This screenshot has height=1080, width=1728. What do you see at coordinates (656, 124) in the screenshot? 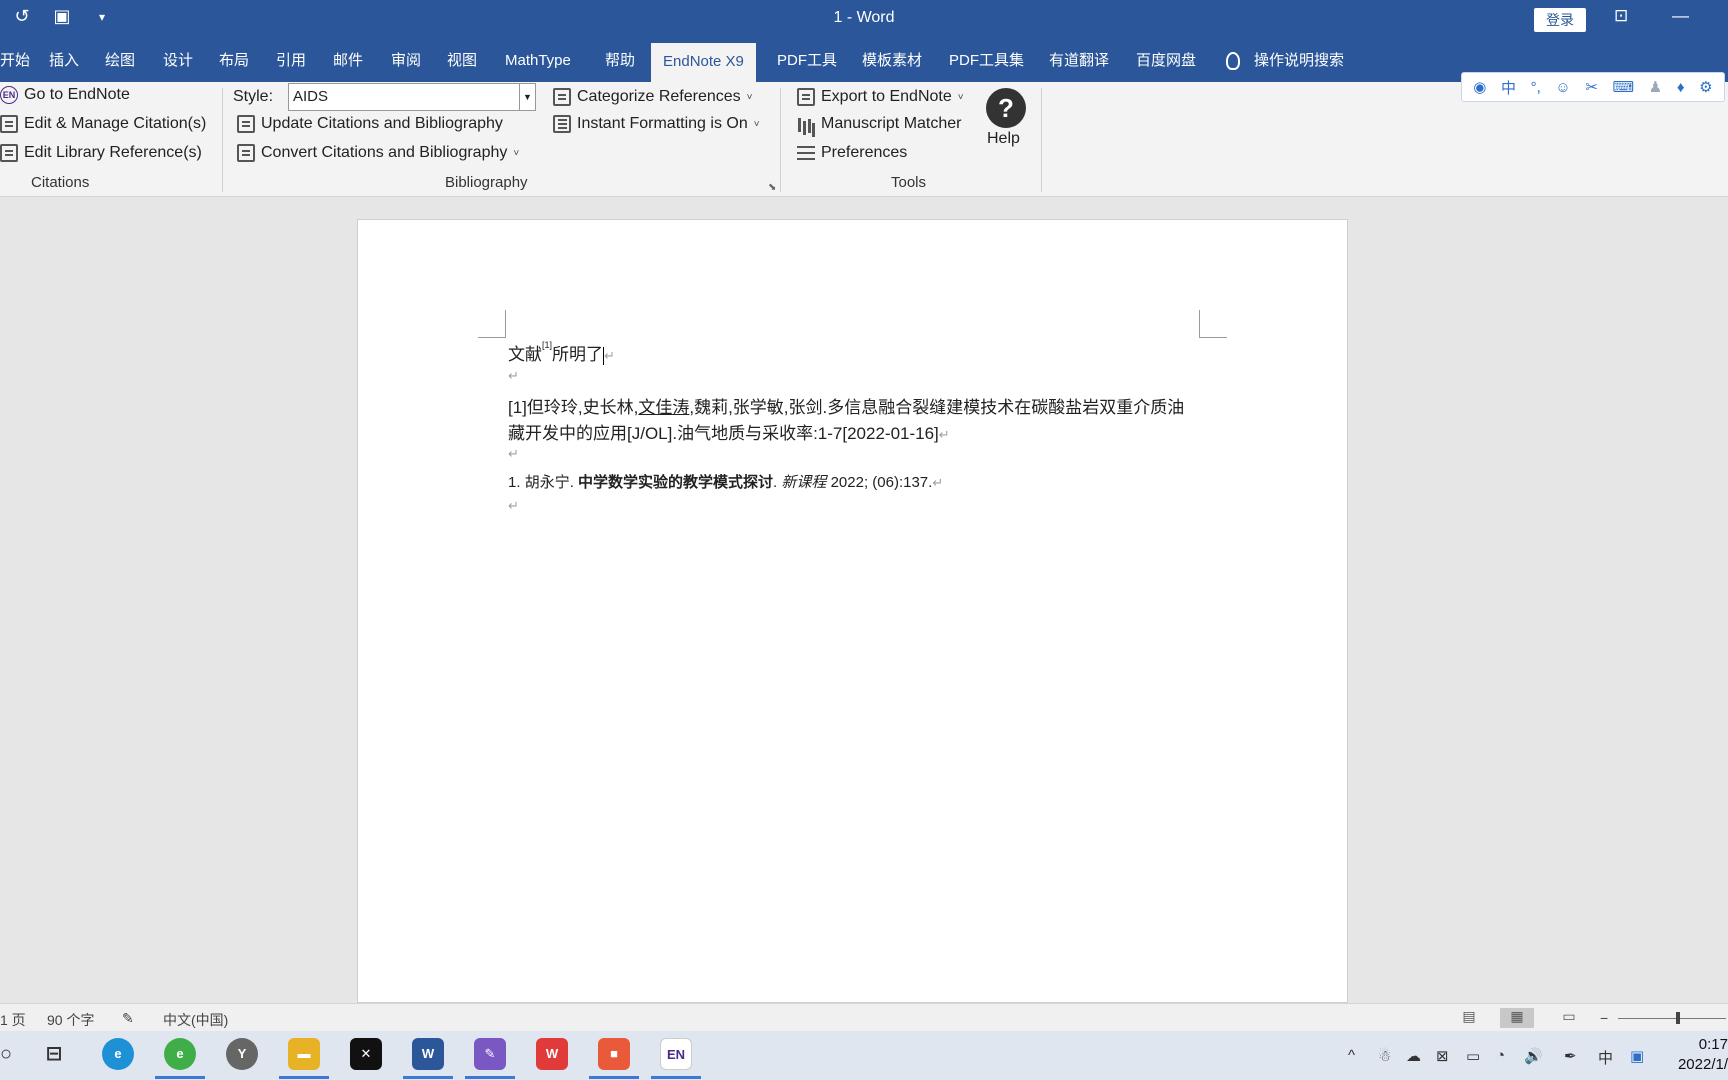
I see `instant-formatting-button: Instant Formatting is On ˅` at bounding box center [656, 124].